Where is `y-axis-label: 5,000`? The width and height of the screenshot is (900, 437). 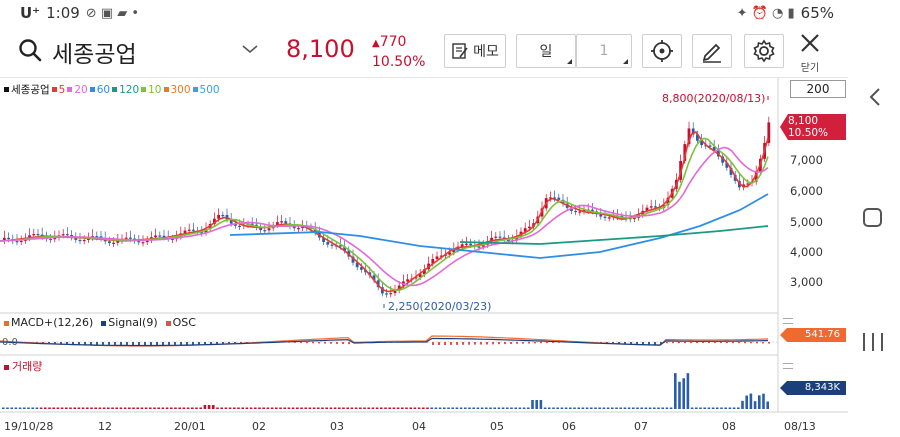
y-axis-label: 5,000 is located at coordinates (806, 222).